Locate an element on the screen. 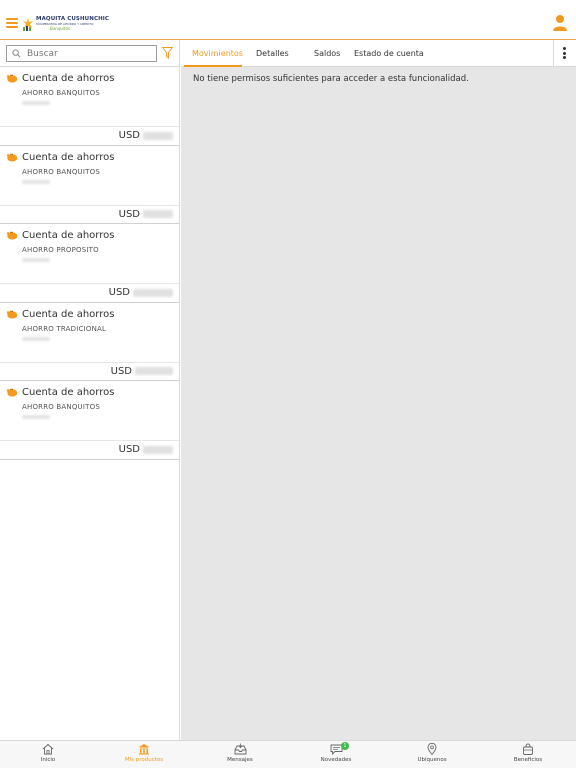 This screenshot has width=576, height=768. search-input is located at coordinates (87, 53).